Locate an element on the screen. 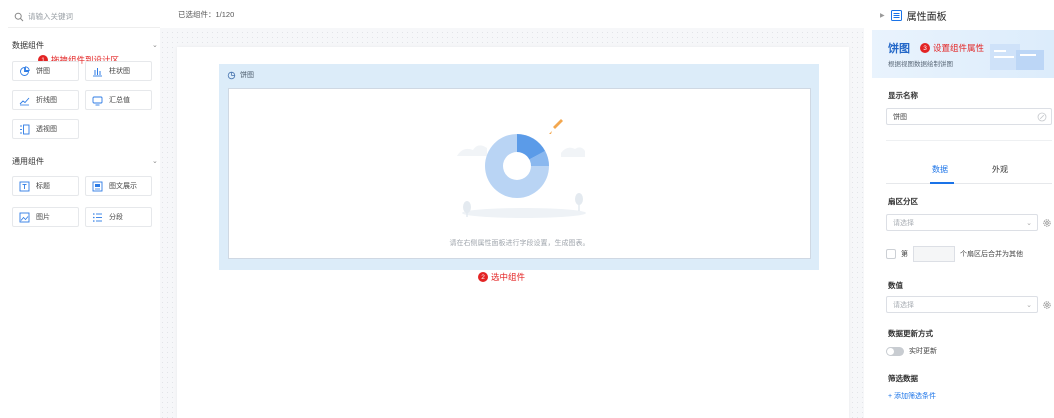 This screenshot has width=1054, height=418. section-icon is located at coordinates (97, 217).